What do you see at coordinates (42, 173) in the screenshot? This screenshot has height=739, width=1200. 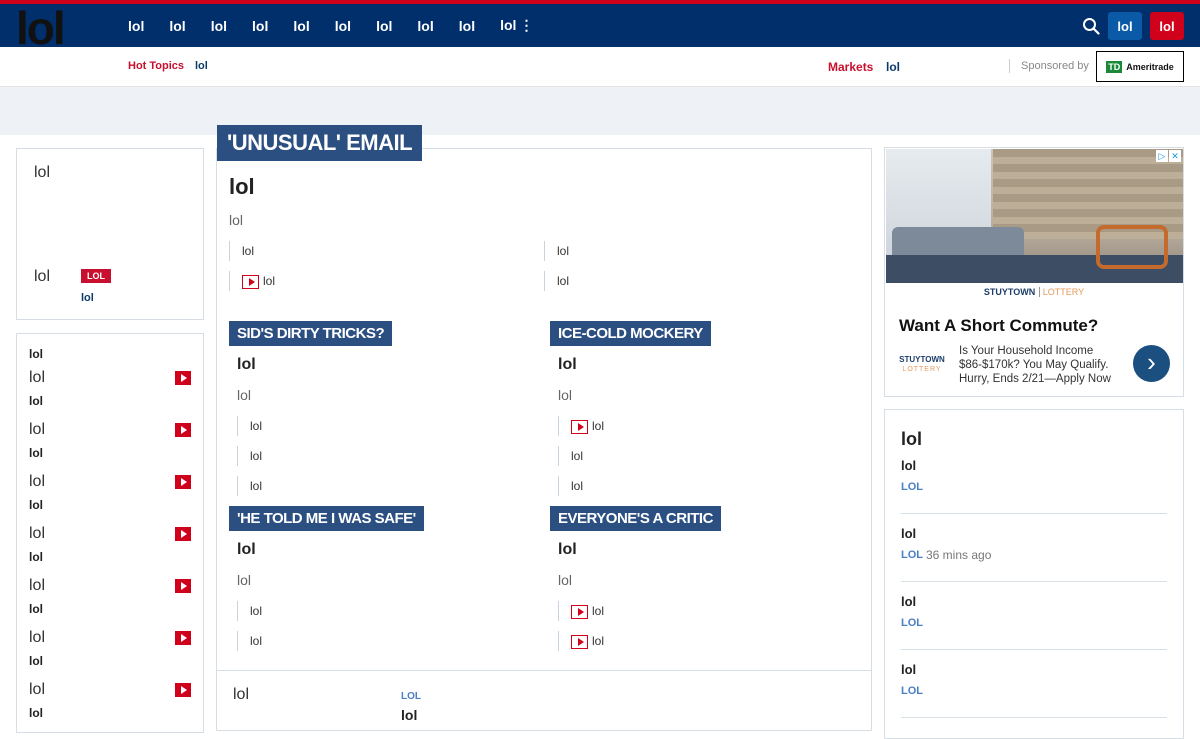 I see `left-top-text: lol` at bounding box center [42, 173].